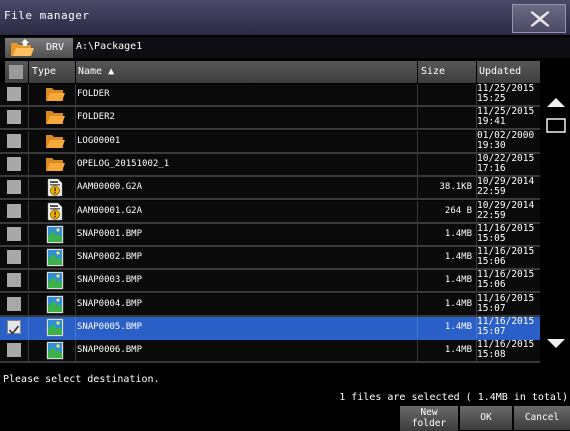 Image resolution: width=570 pixels, height=431 pixels. What do you see at coordinates (110, 257) in the screenshot?
I see `file-name: SNAP0002.BMP` at bounding box center [110, 257].